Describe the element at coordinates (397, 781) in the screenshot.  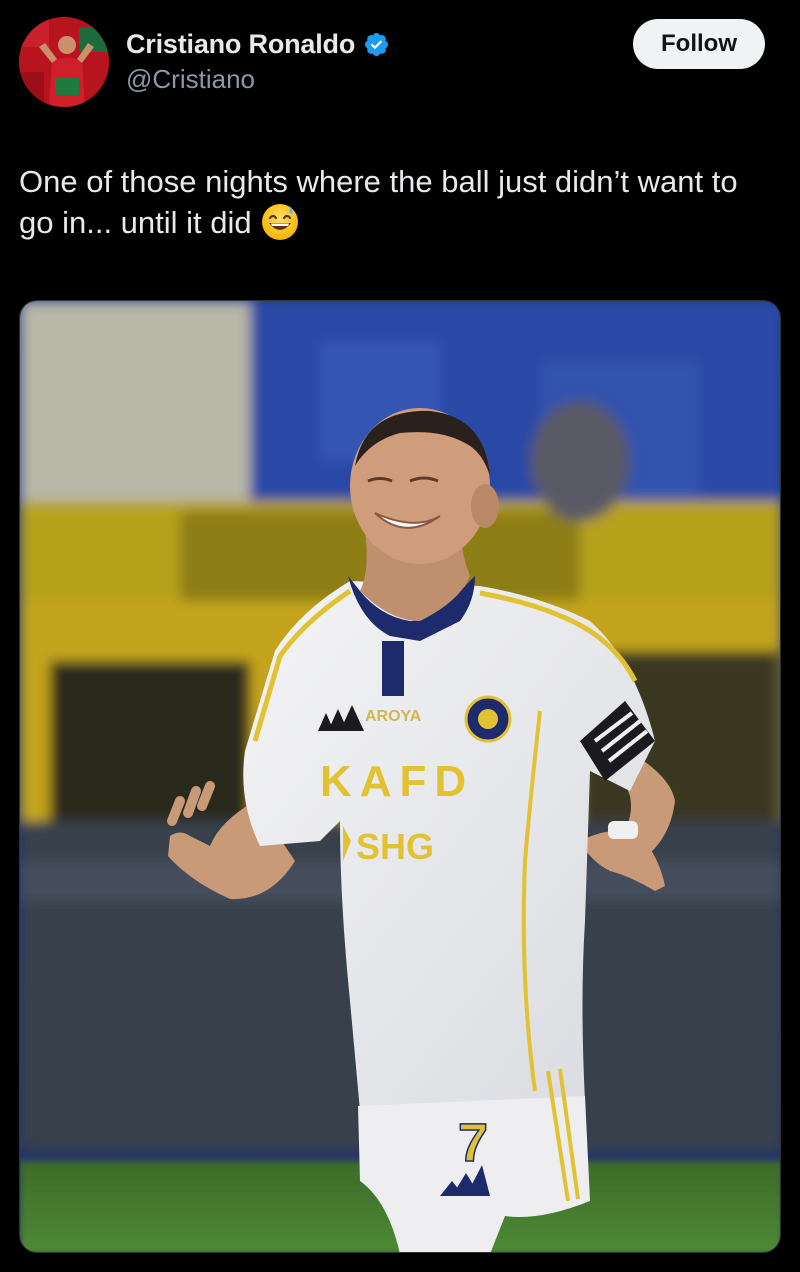
I see `jersey-sponsor-main: KAFD` at that location.